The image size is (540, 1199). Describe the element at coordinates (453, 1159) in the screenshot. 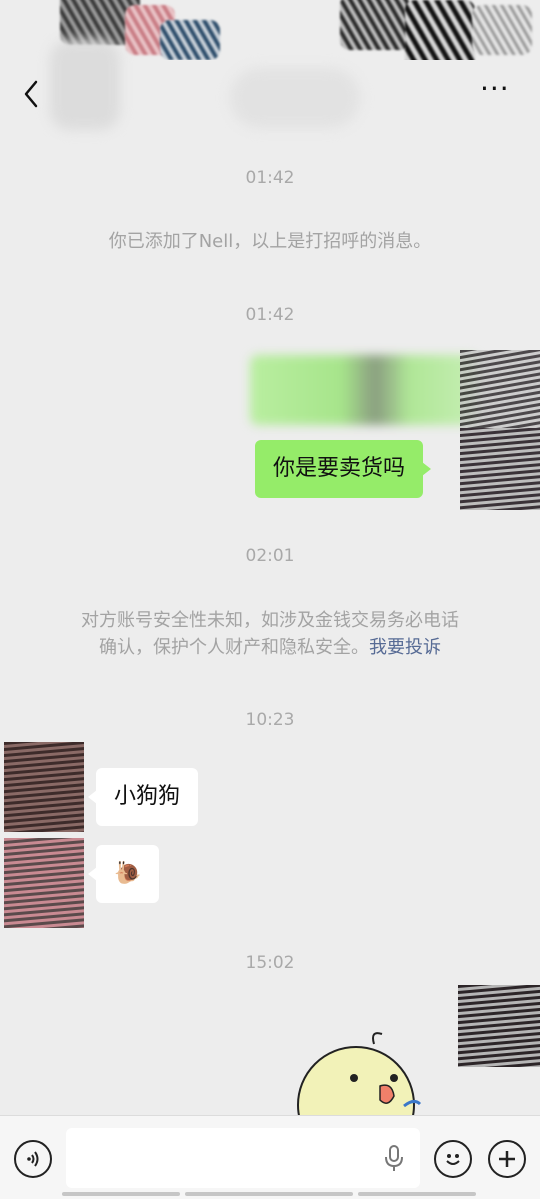

I see `emoji-face-icon` at that location.